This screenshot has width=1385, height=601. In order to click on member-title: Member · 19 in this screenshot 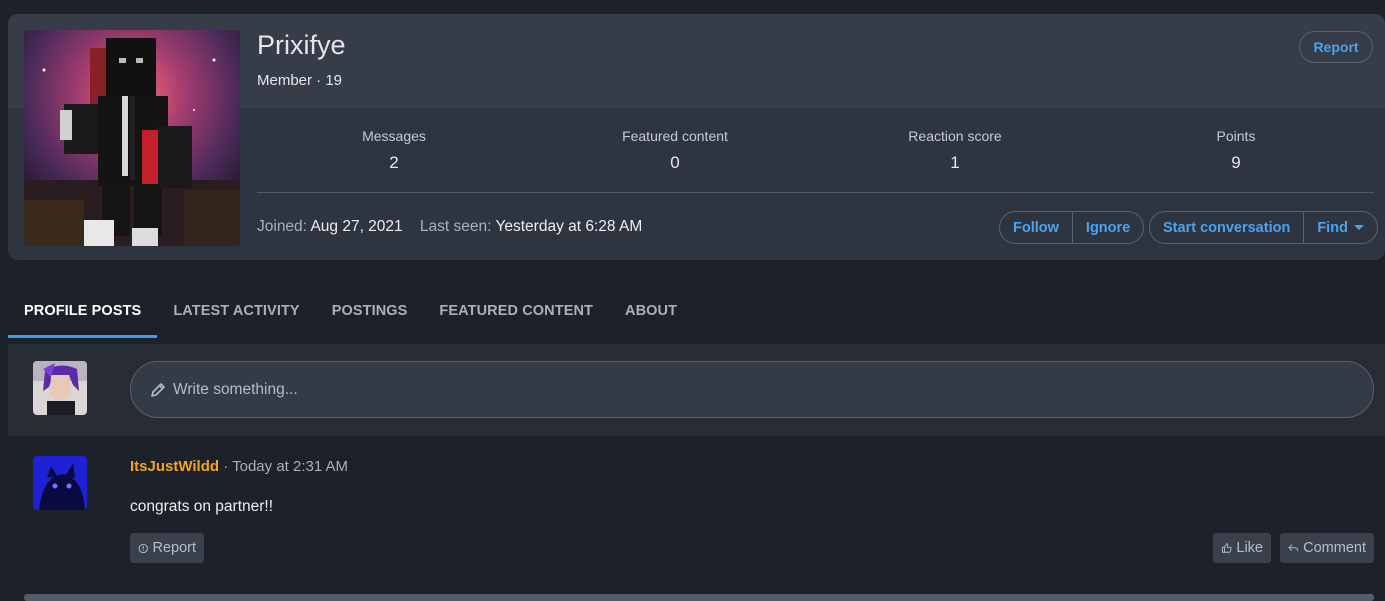, I will do `click(300, 80)`.